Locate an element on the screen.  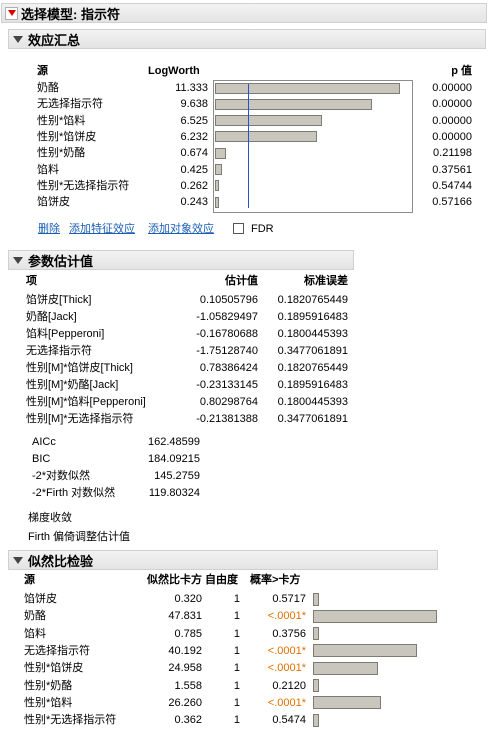
root-title: 选择模型: 指示符 is located at coordinates (70, 14).